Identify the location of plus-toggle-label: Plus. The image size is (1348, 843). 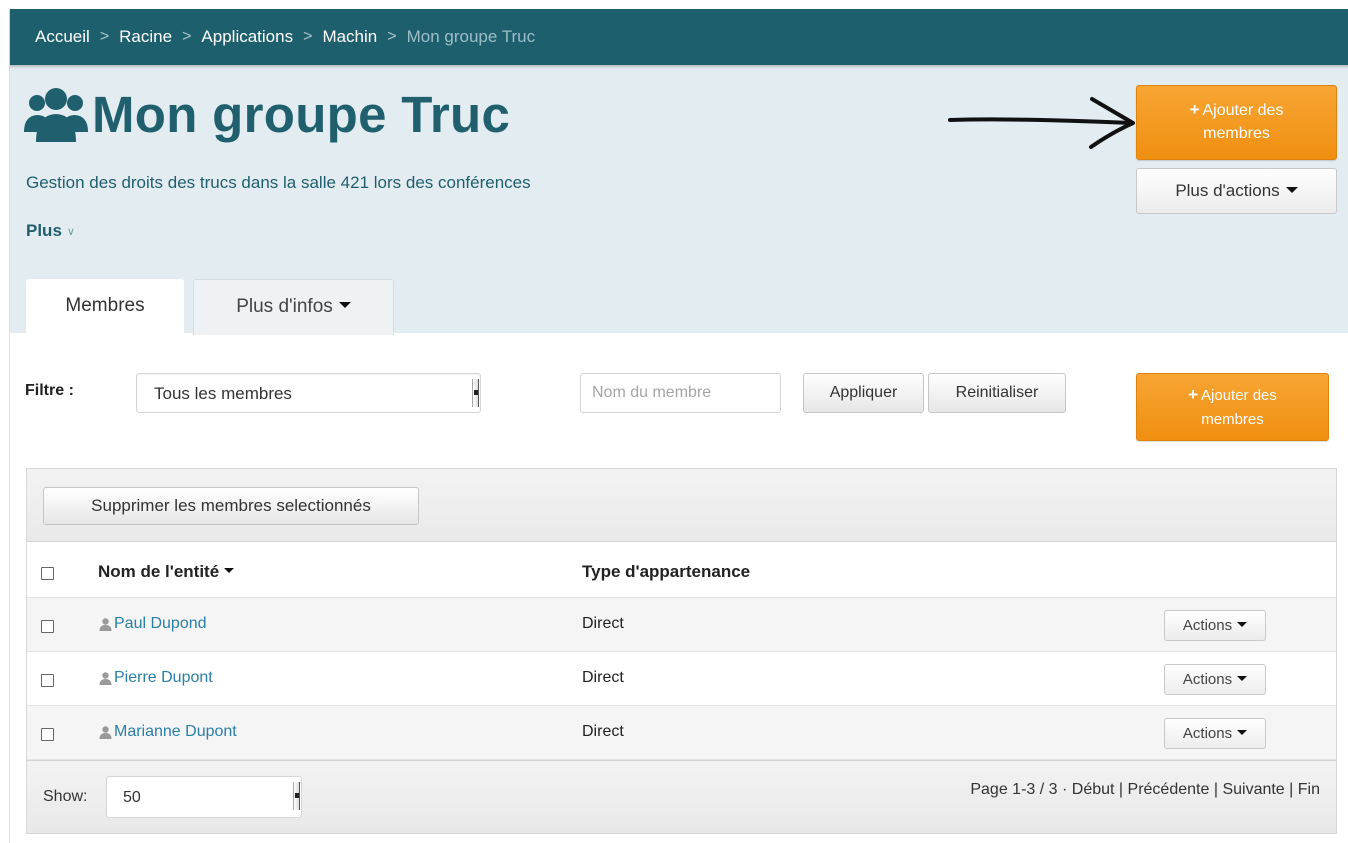
(44, 230).